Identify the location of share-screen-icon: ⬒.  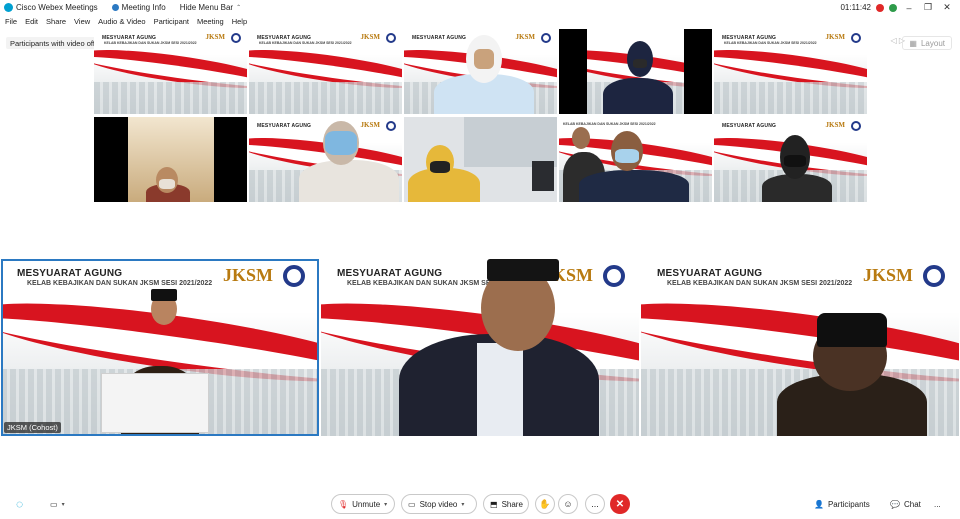
(494, 504).